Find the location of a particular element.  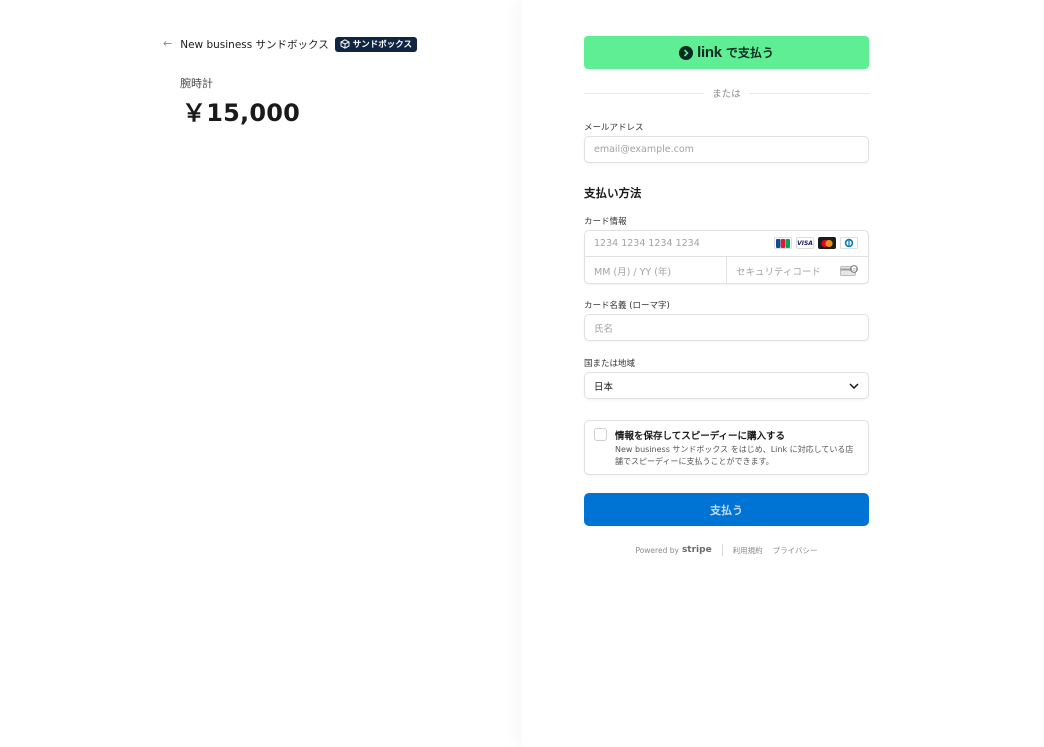

mastercard-icon is located at coordinates (827, 243).